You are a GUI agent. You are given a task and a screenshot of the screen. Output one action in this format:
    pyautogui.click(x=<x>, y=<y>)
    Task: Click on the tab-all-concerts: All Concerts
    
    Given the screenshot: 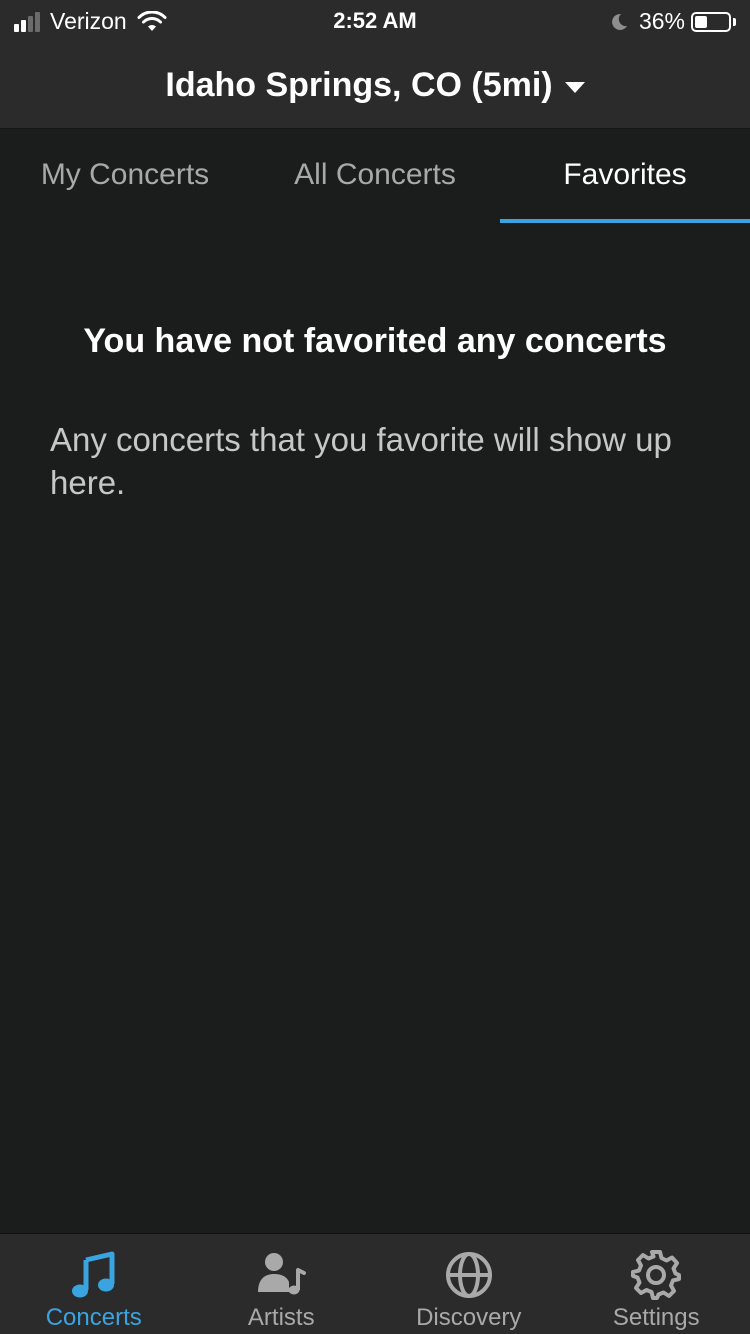 What is the action you would take?
    pyautogui.click(x=375, y=177)
    